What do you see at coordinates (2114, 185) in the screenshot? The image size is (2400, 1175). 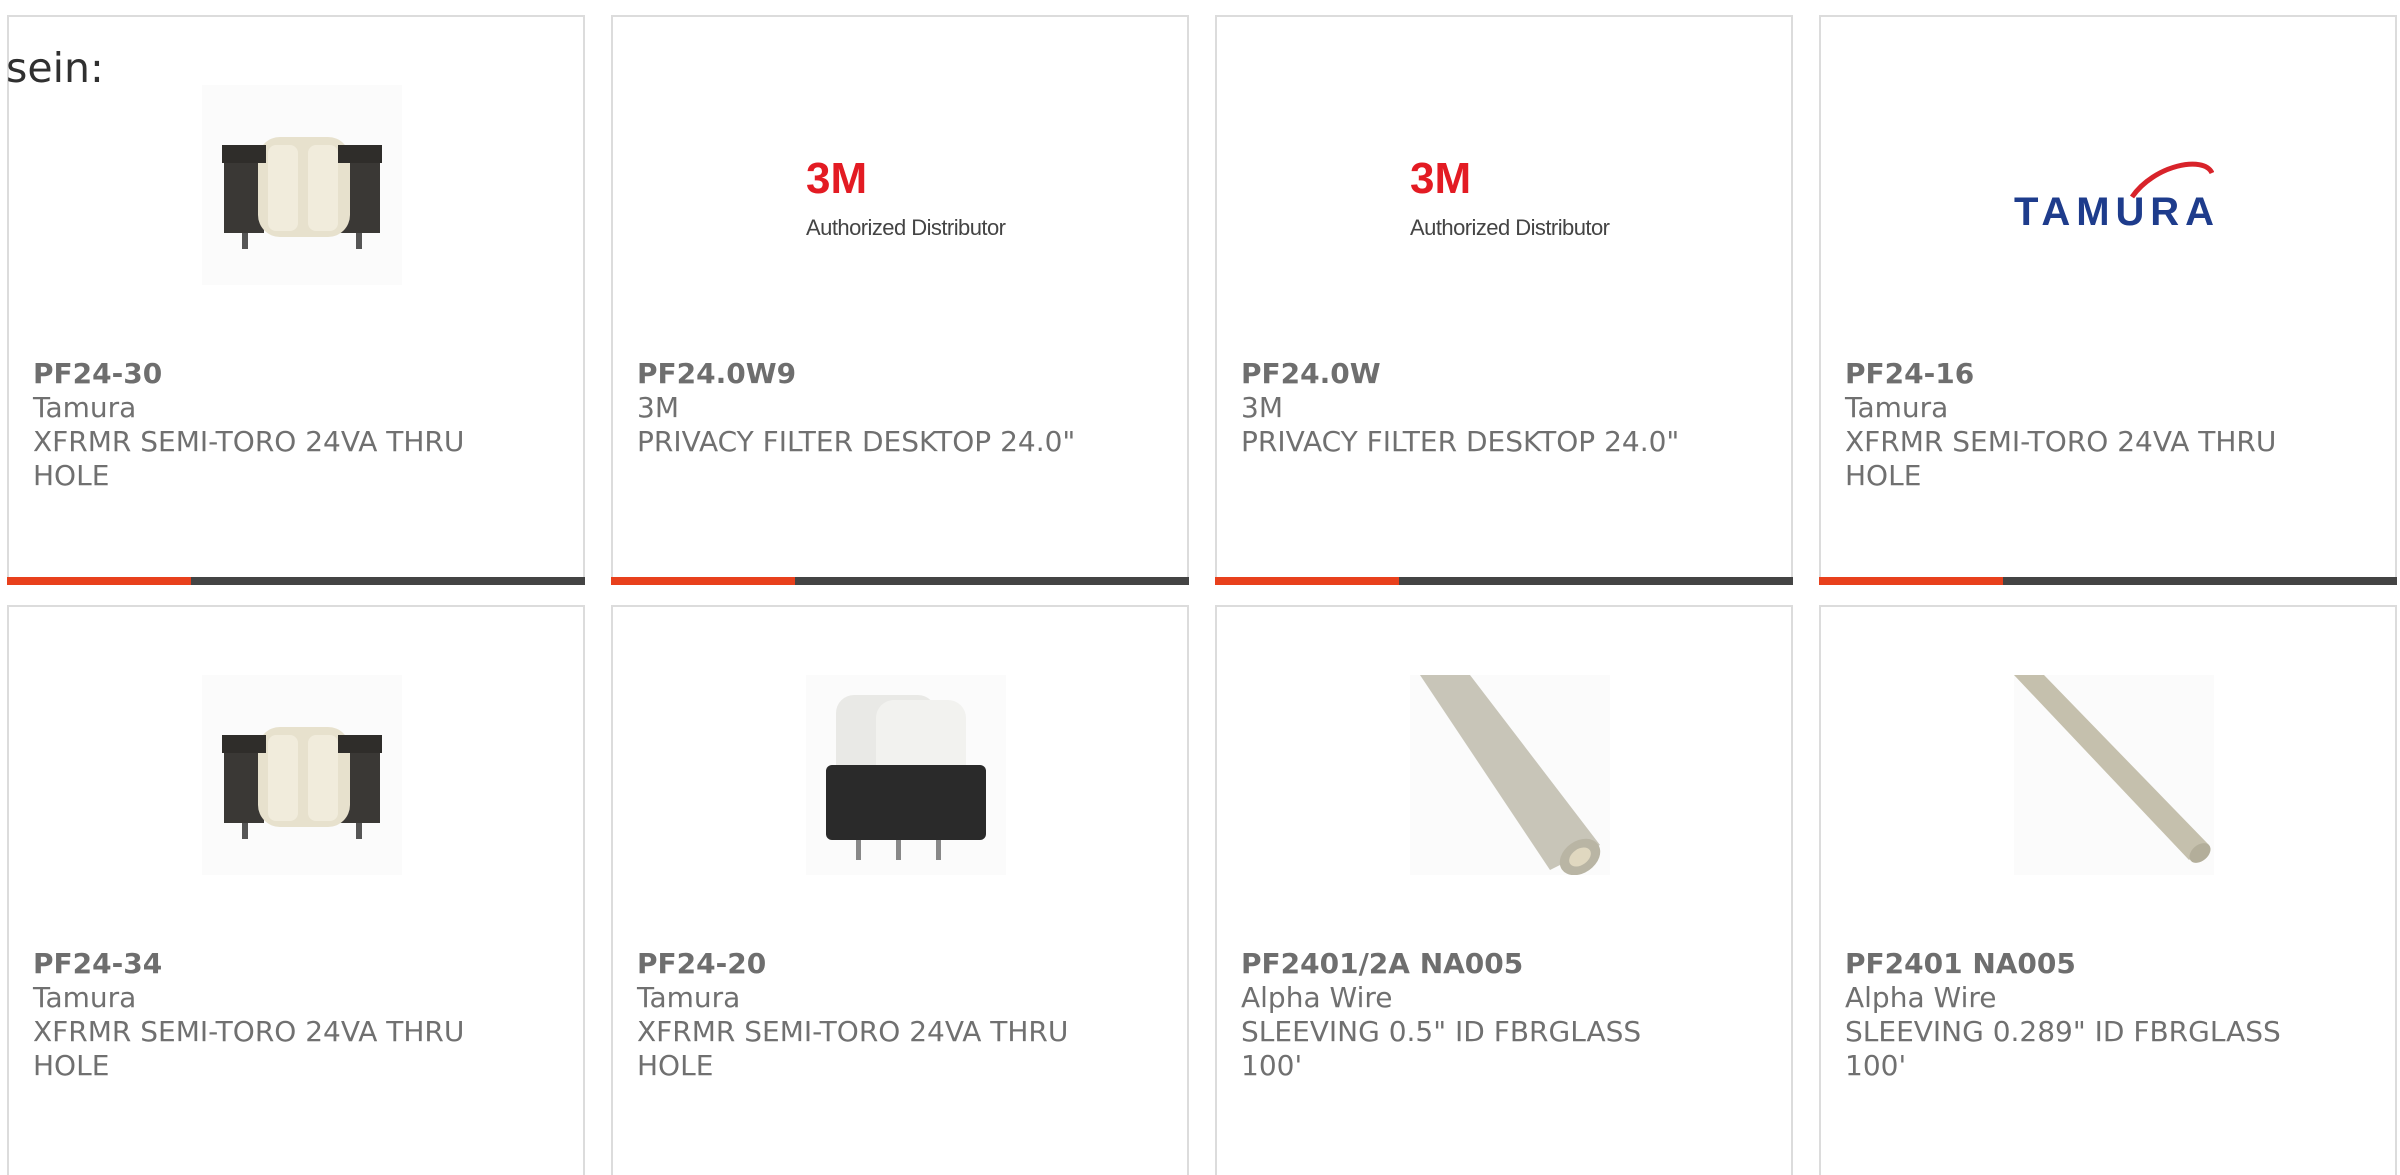 I see `tamura-logo: TAMURA` at bounding box center [2114, 185].